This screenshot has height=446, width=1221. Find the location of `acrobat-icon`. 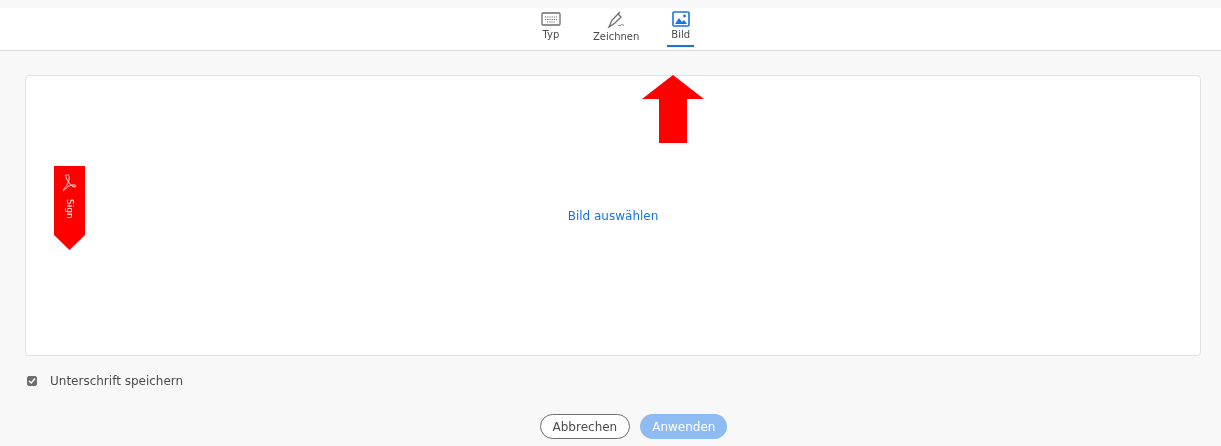

acrobat-icon is located at coordinates (69, 183).